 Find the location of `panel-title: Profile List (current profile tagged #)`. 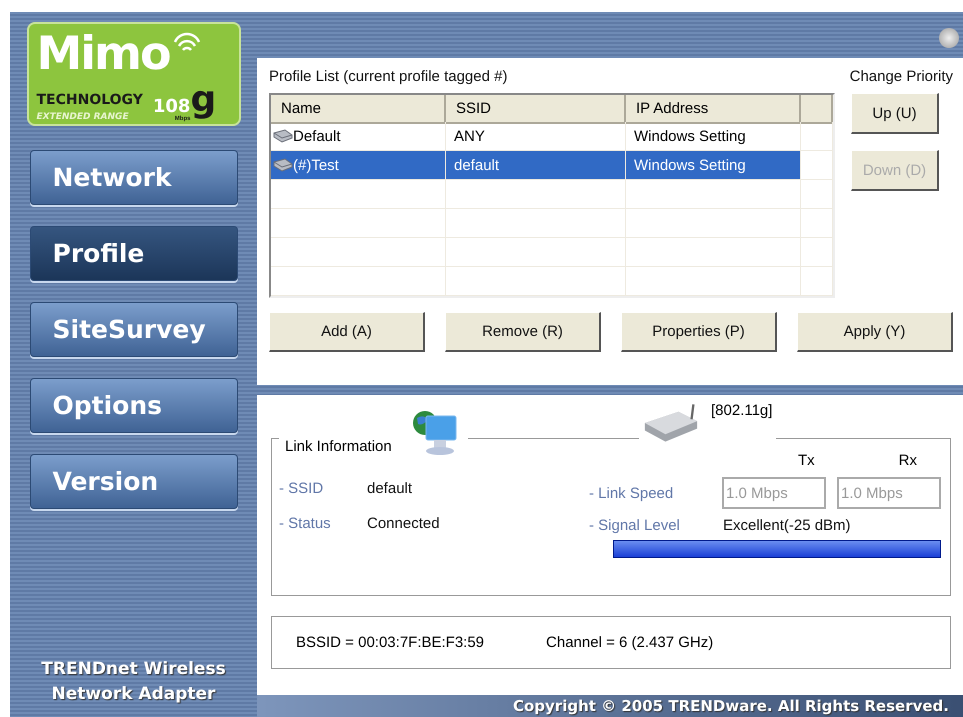

panel-title: Profile List (current profile tagged #) is located at coordinates (388, 76).